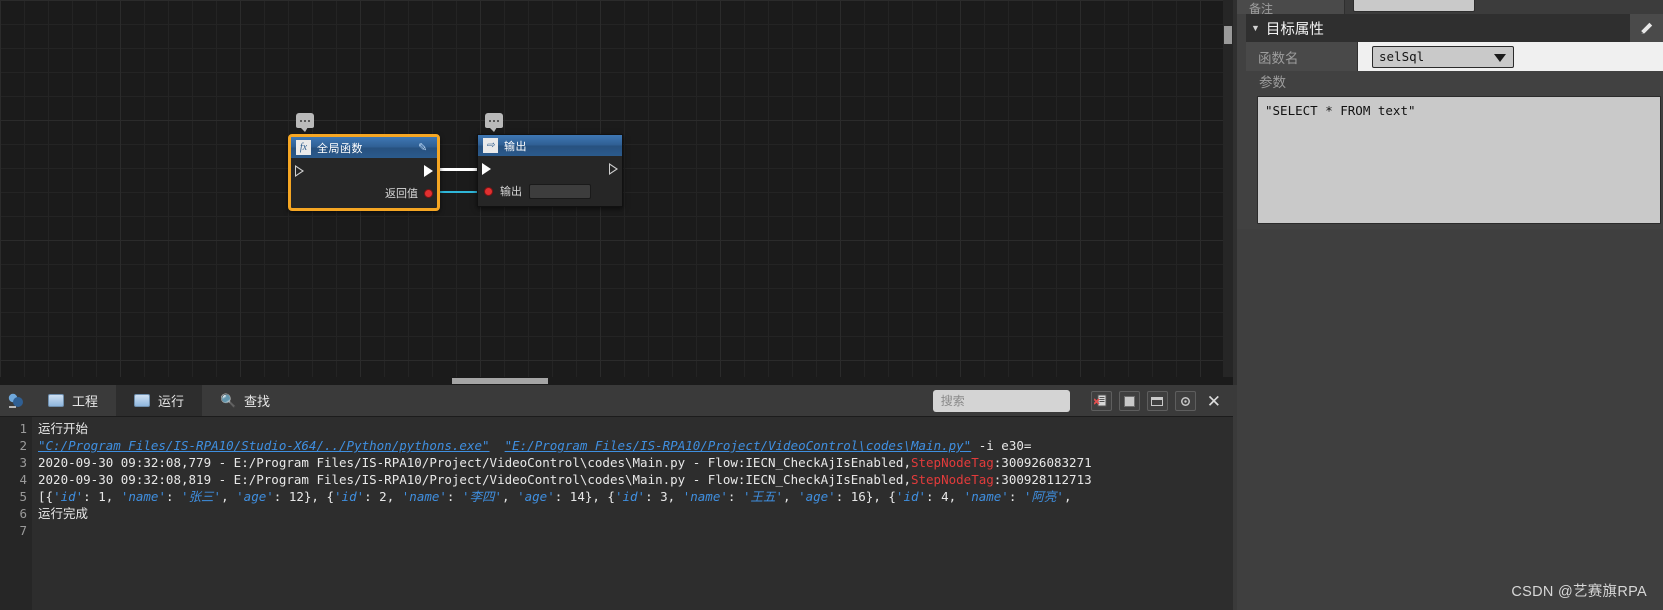 The width and height of the screenshot is (1663, 610). Describe the element at coordinates (510, 496) in the screenshot. I see `console-text: ,` at that location.